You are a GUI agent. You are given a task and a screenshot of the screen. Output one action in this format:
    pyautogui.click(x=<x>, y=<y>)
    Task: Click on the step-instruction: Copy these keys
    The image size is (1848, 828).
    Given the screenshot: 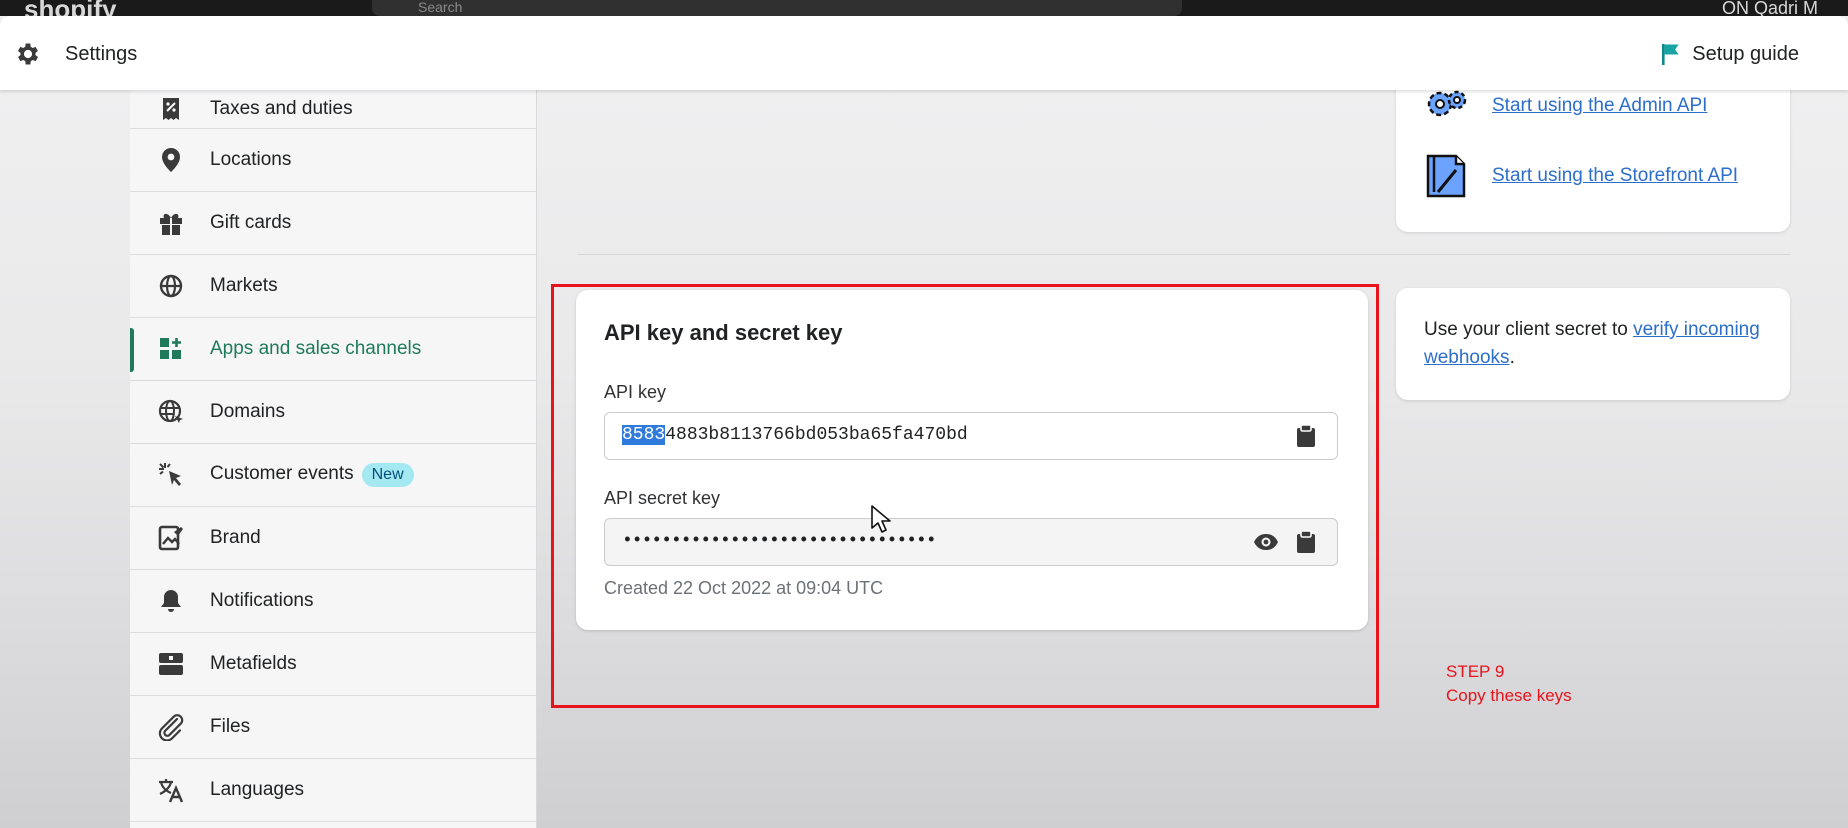 What is the action you would take?
    pyautogui.click(x=1509, y=695)
    